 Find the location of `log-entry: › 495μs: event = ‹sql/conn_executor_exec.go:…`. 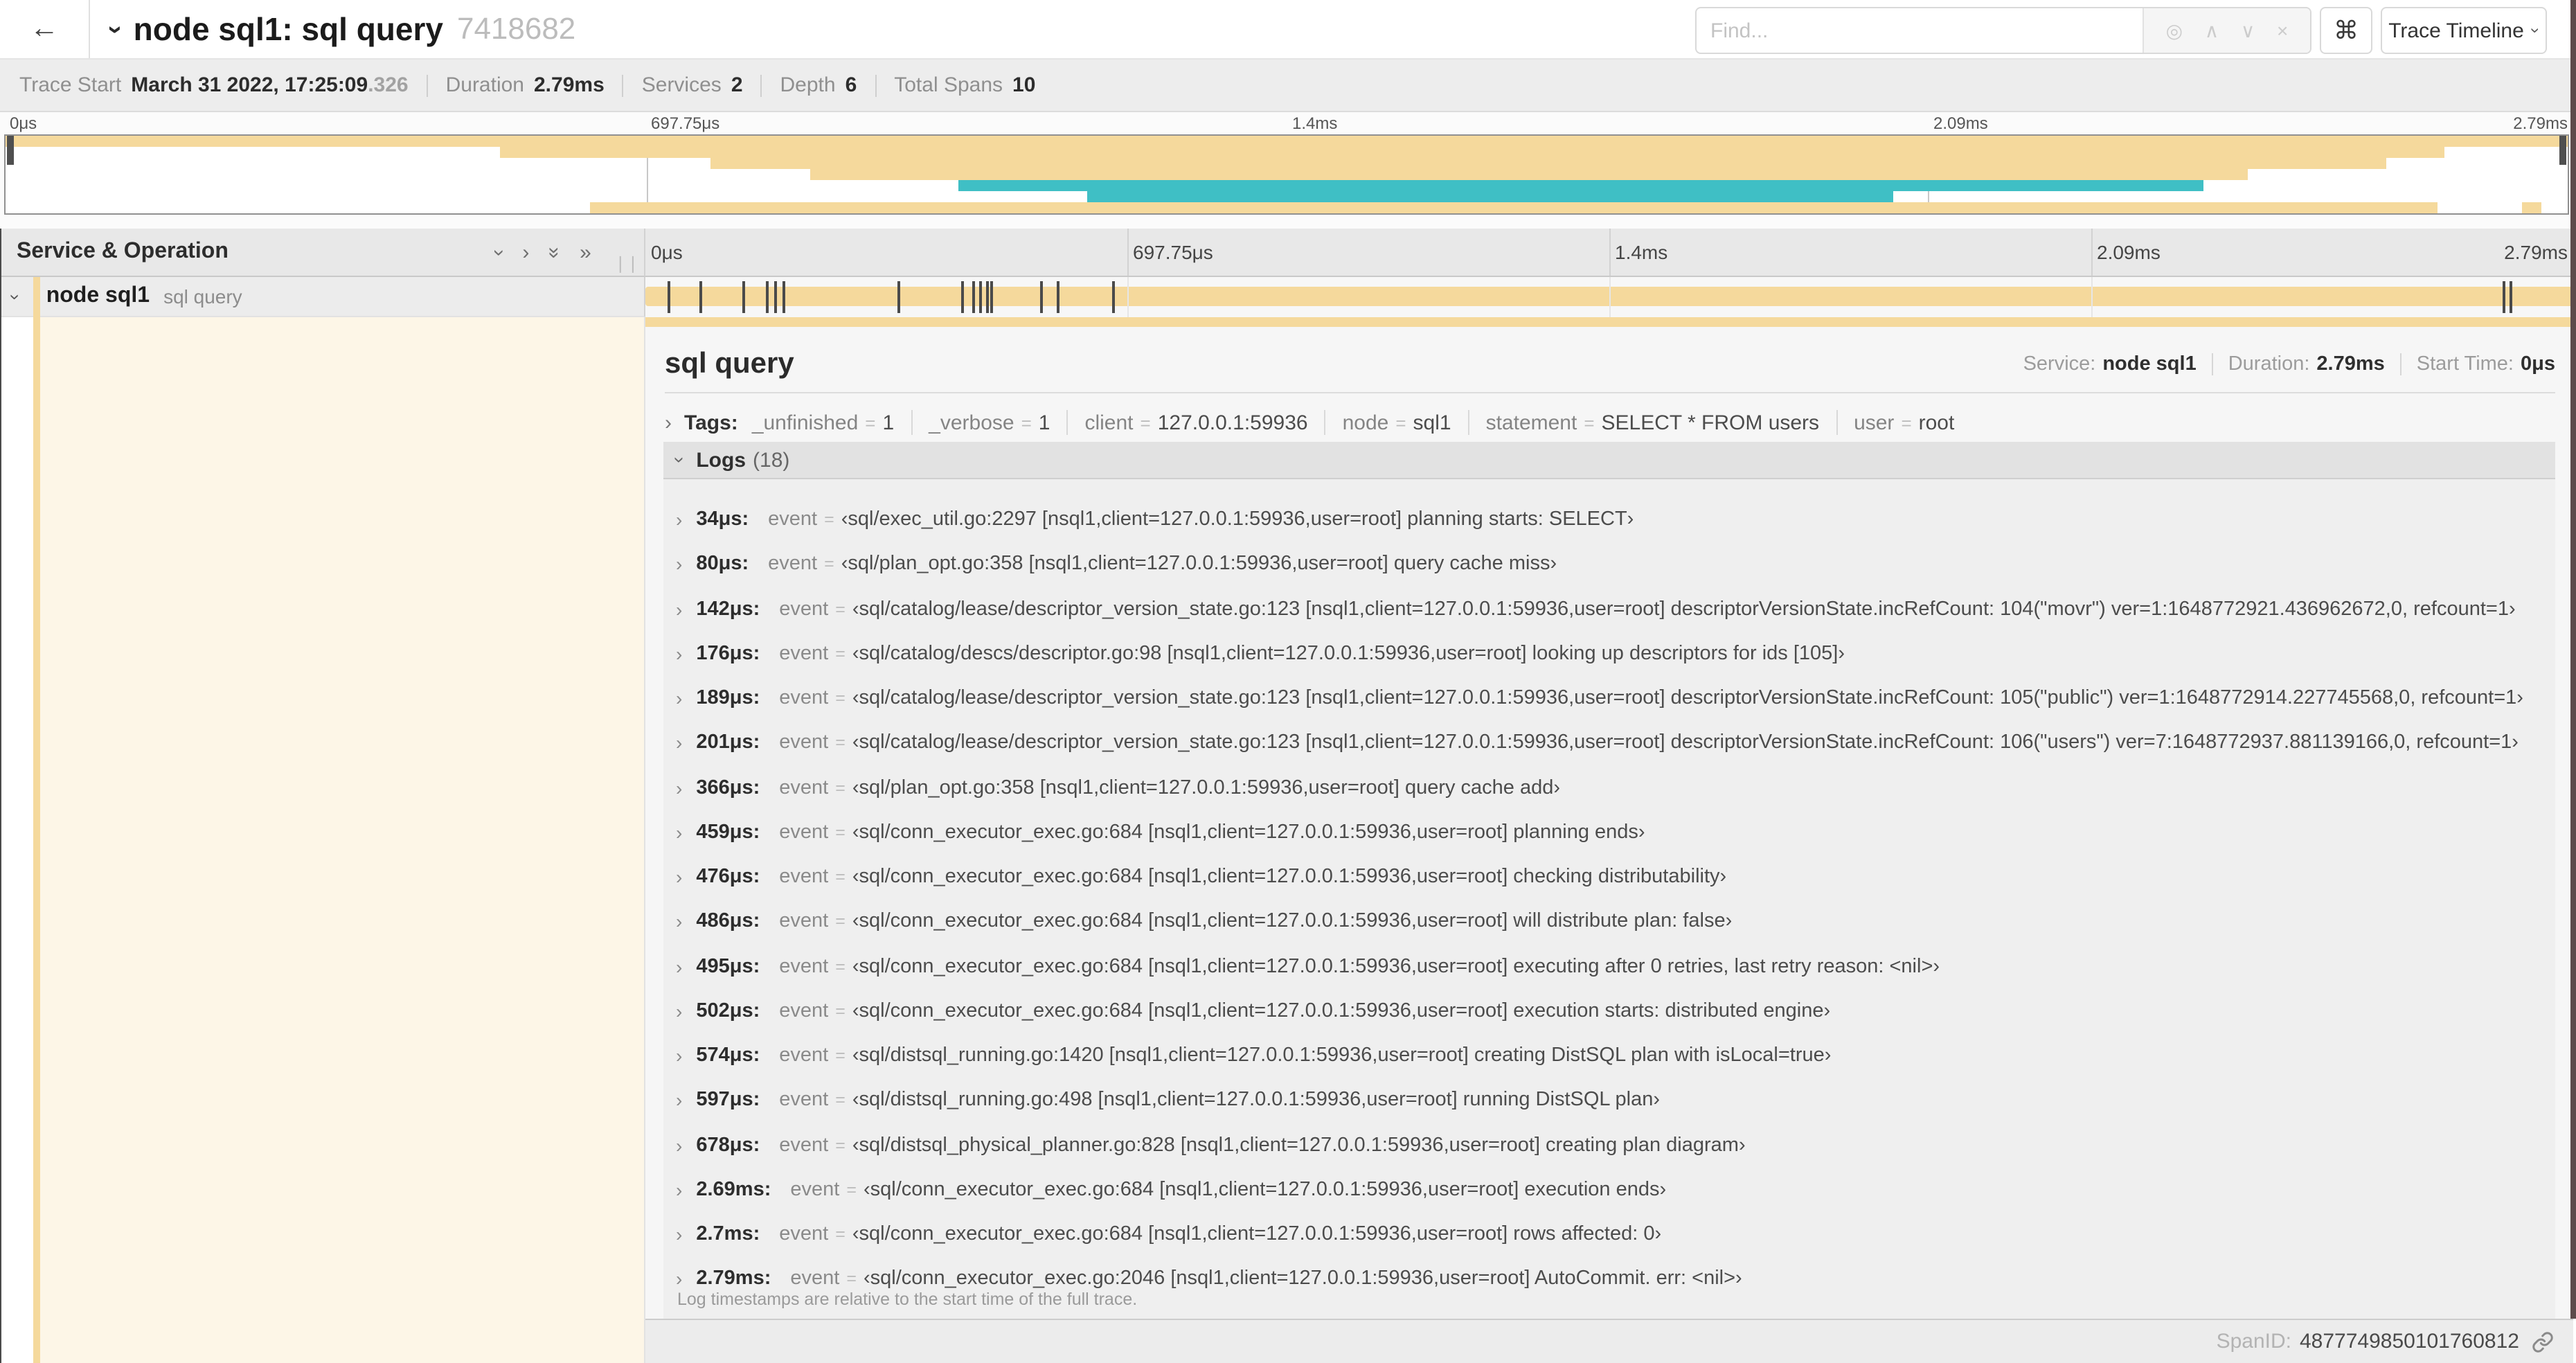

log-entry: › 495μs: event = ‹sql/conn_executor_exec.go:… is located at coordinates (1613, 966).